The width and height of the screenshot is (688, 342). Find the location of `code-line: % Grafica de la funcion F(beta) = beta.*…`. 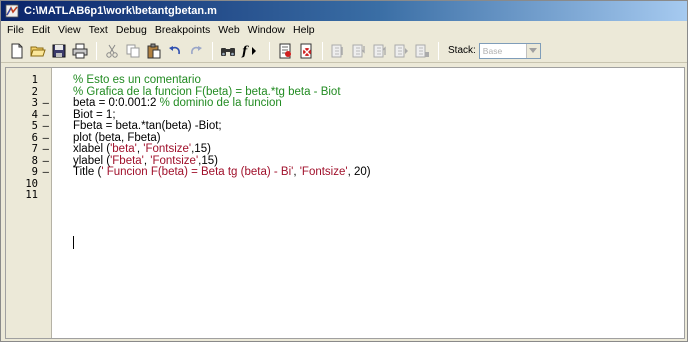

code-line: % Grafica de la funcion F(beta) = beta.*… is located at coordinates (207, 92).